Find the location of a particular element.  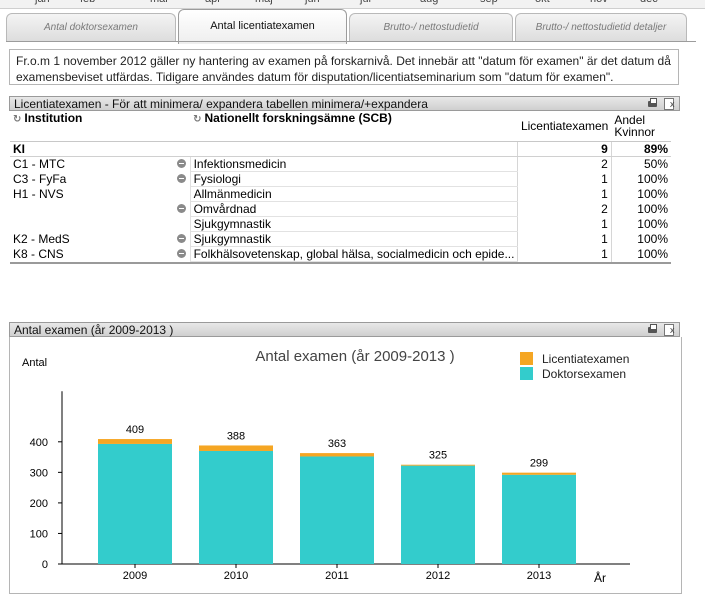

total-women: 89% is located at coordinates (640, 149).